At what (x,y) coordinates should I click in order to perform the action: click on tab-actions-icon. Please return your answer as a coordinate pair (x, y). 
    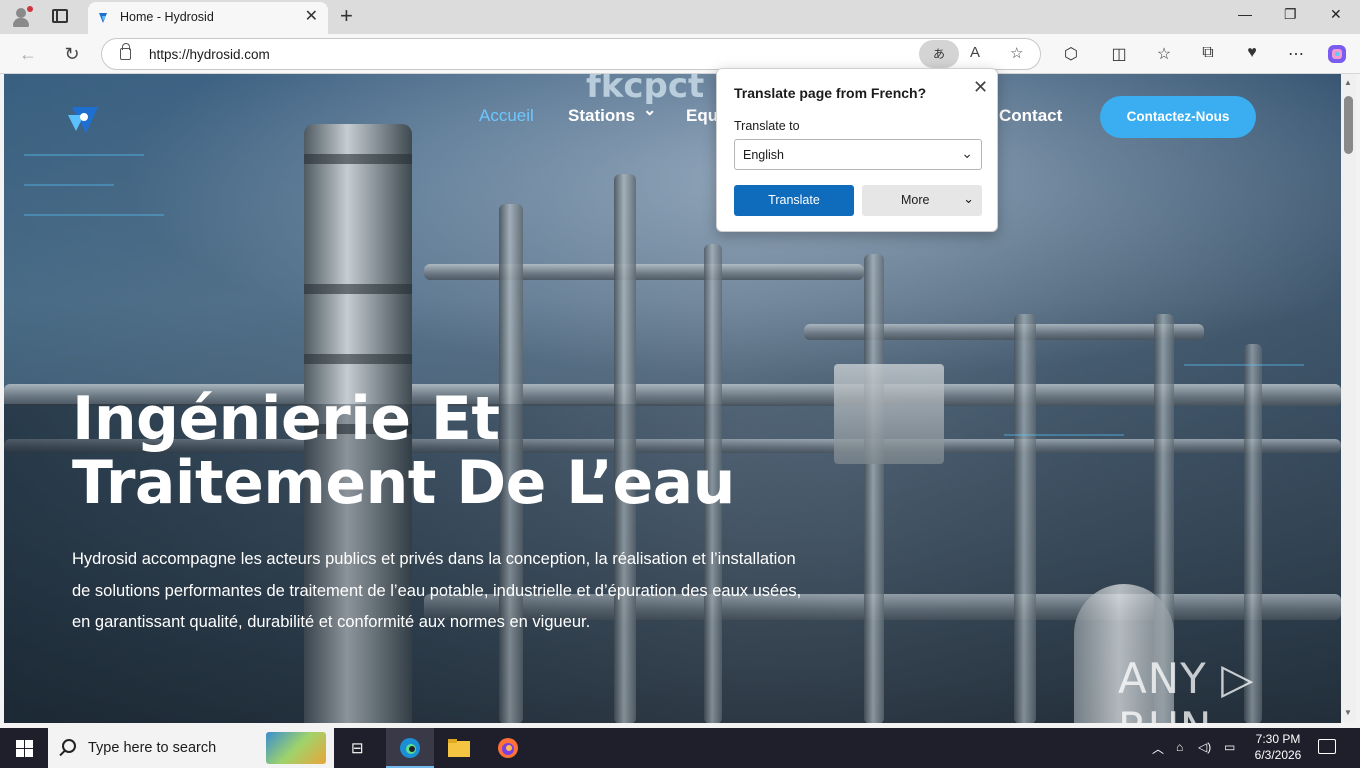
    Looking at the image, I should click on (60, 16).